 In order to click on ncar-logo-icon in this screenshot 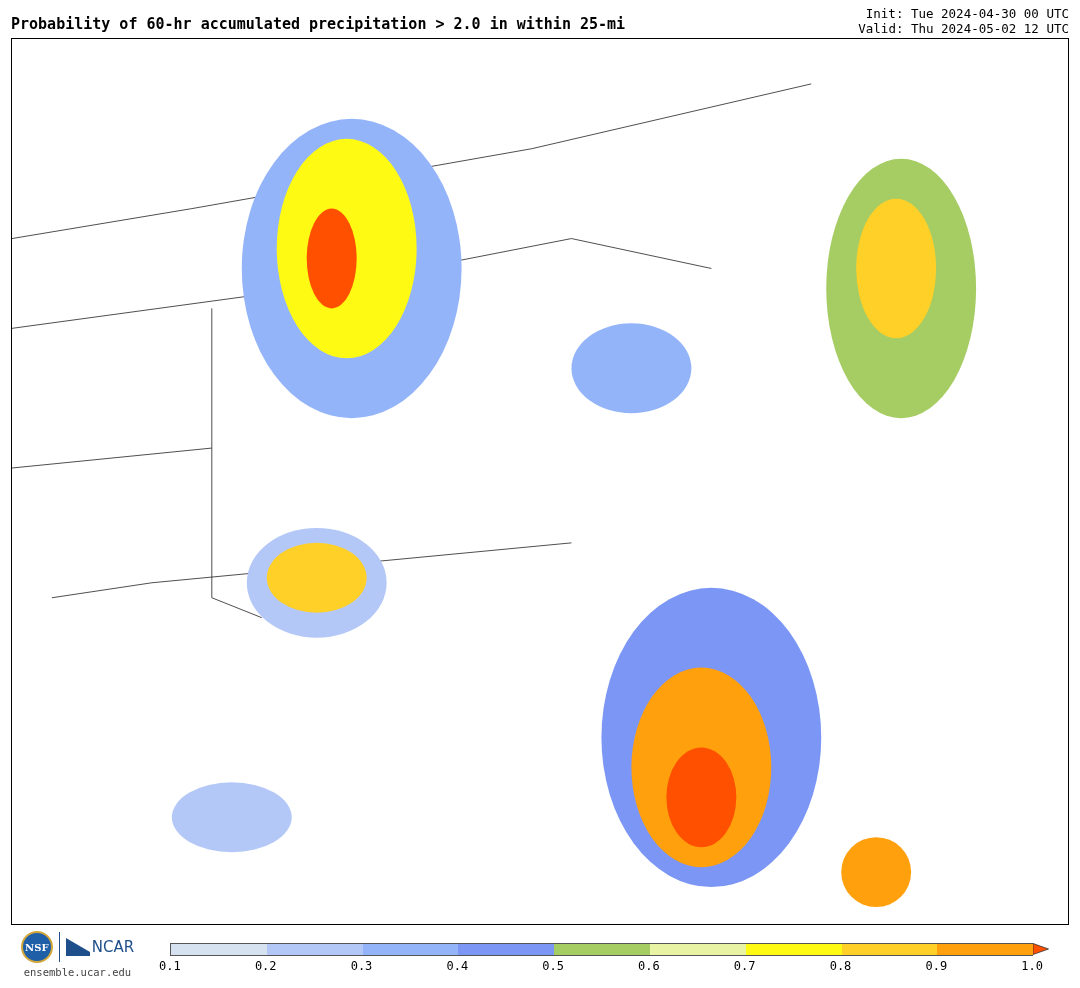, I will do `click(77, 947)`.